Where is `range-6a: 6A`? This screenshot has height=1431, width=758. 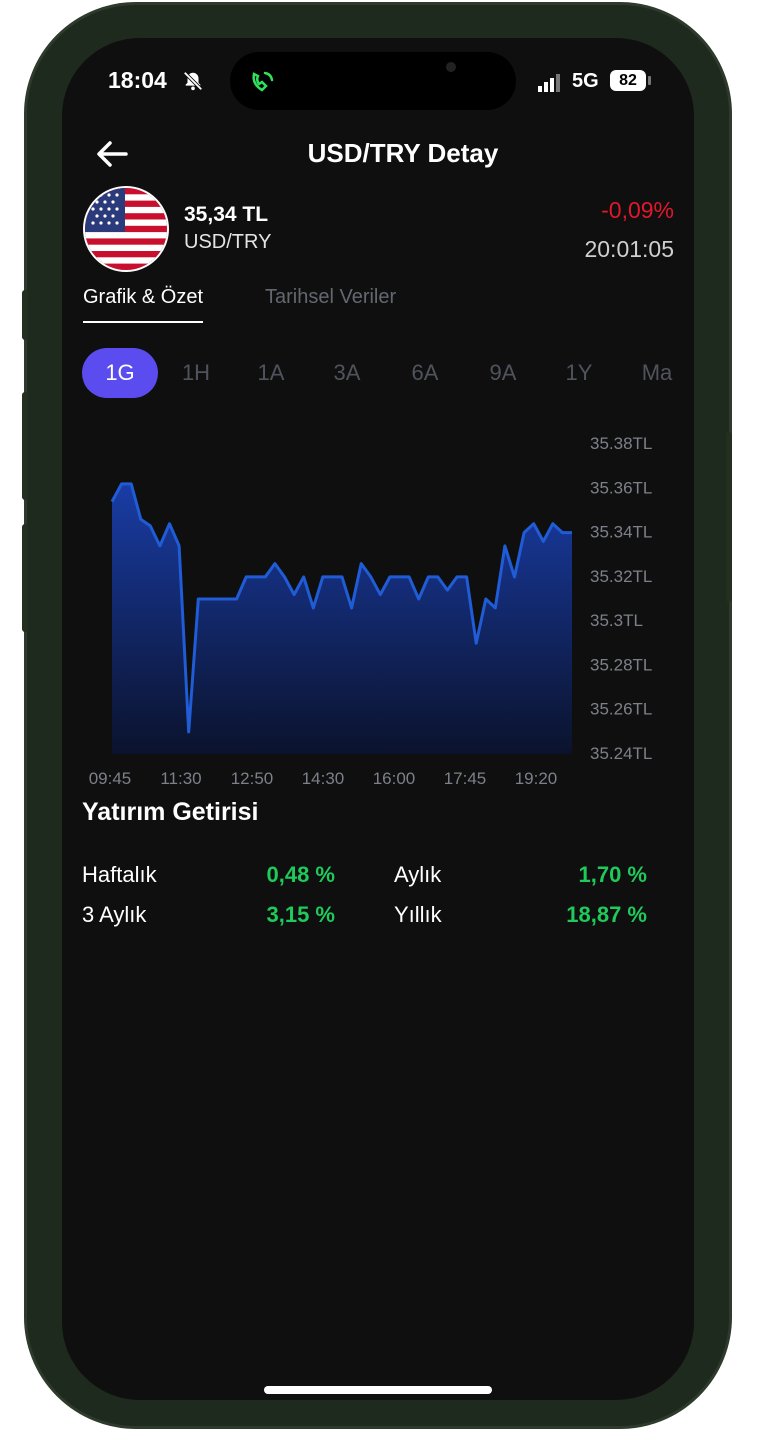
range-6a: 6A is located at coordinates (425, 373).